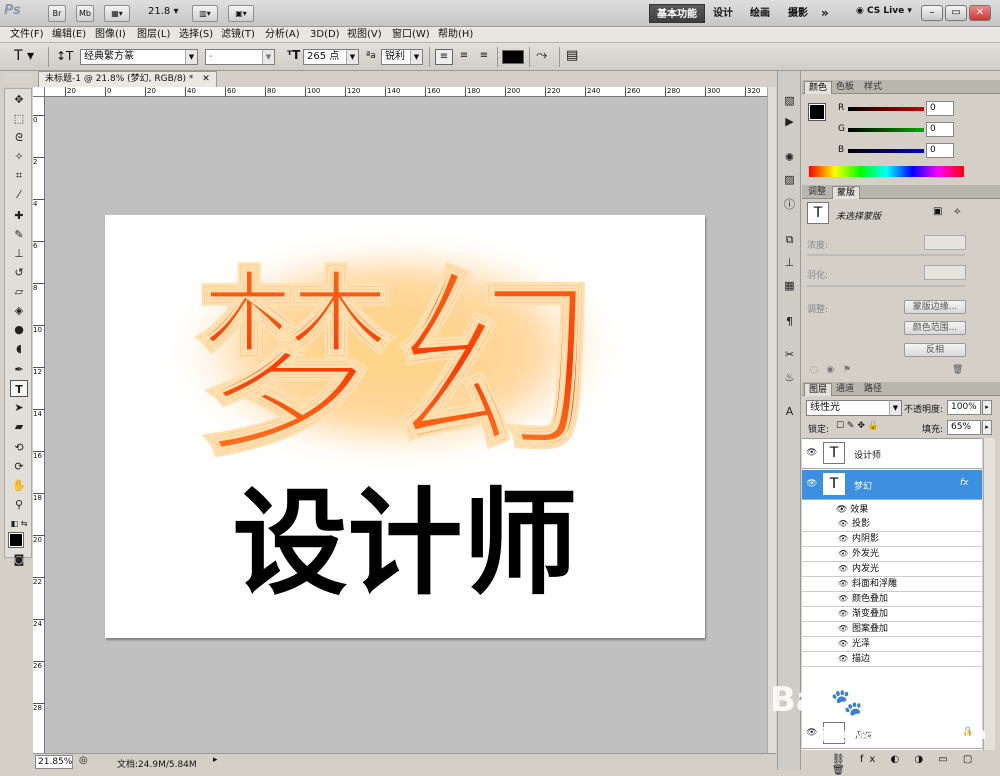 This screenshot has height=776, width=1000. What do you see at coordinates (892, 454) in the screenshot?
I see `layer-row-designer: 👁 T 设计师` at bounding box center [892, 454].